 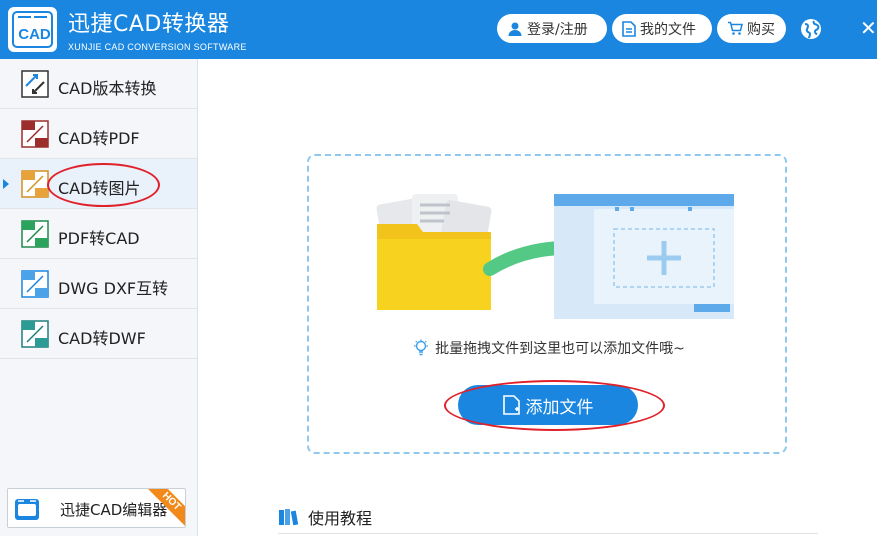 What do you see at coordinates (99, 188) in the screenshot?
I see `sidebar-item-label: CAD转图片` at bounding box center [99, 188].